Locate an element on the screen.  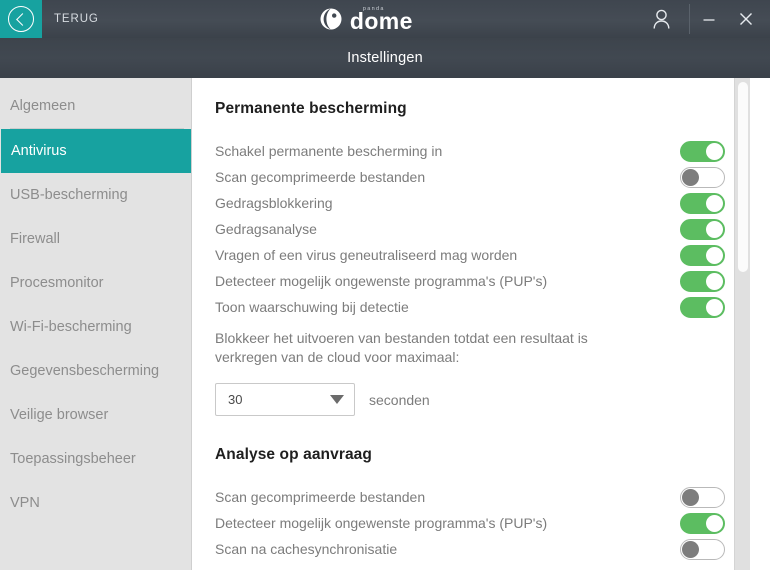
close-button is located at coordinates (746, 19).